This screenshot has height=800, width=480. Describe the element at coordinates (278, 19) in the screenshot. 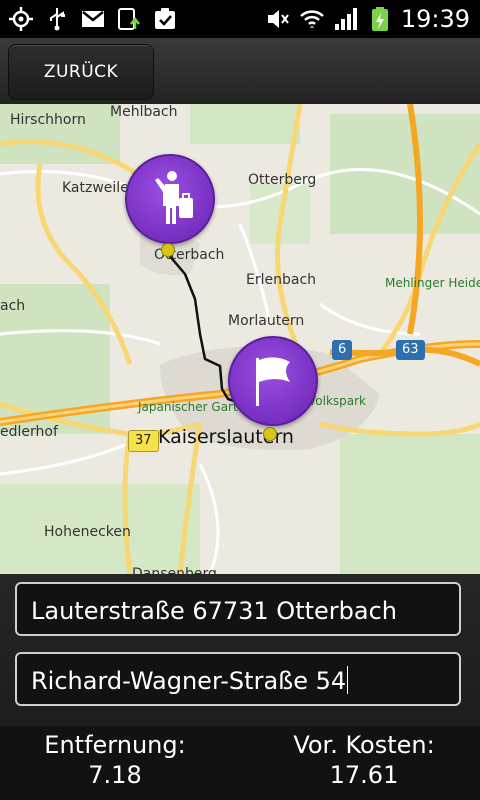

I see `mute-icon` at that location.